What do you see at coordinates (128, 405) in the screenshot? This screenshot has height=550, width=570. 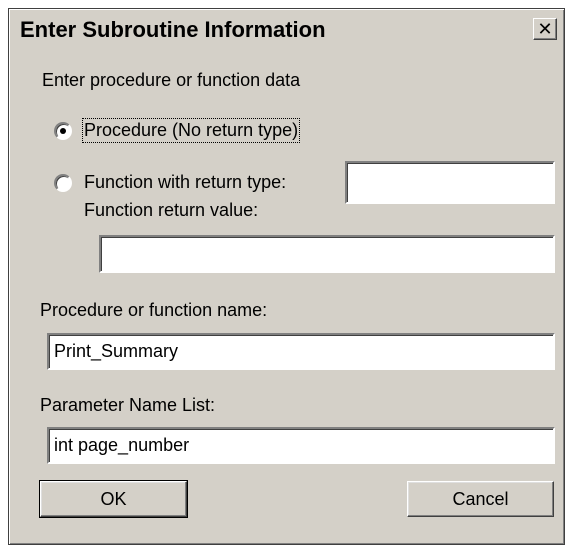 I see `params-field-label: Parameter Name List:` at bounding box center [128, 405].